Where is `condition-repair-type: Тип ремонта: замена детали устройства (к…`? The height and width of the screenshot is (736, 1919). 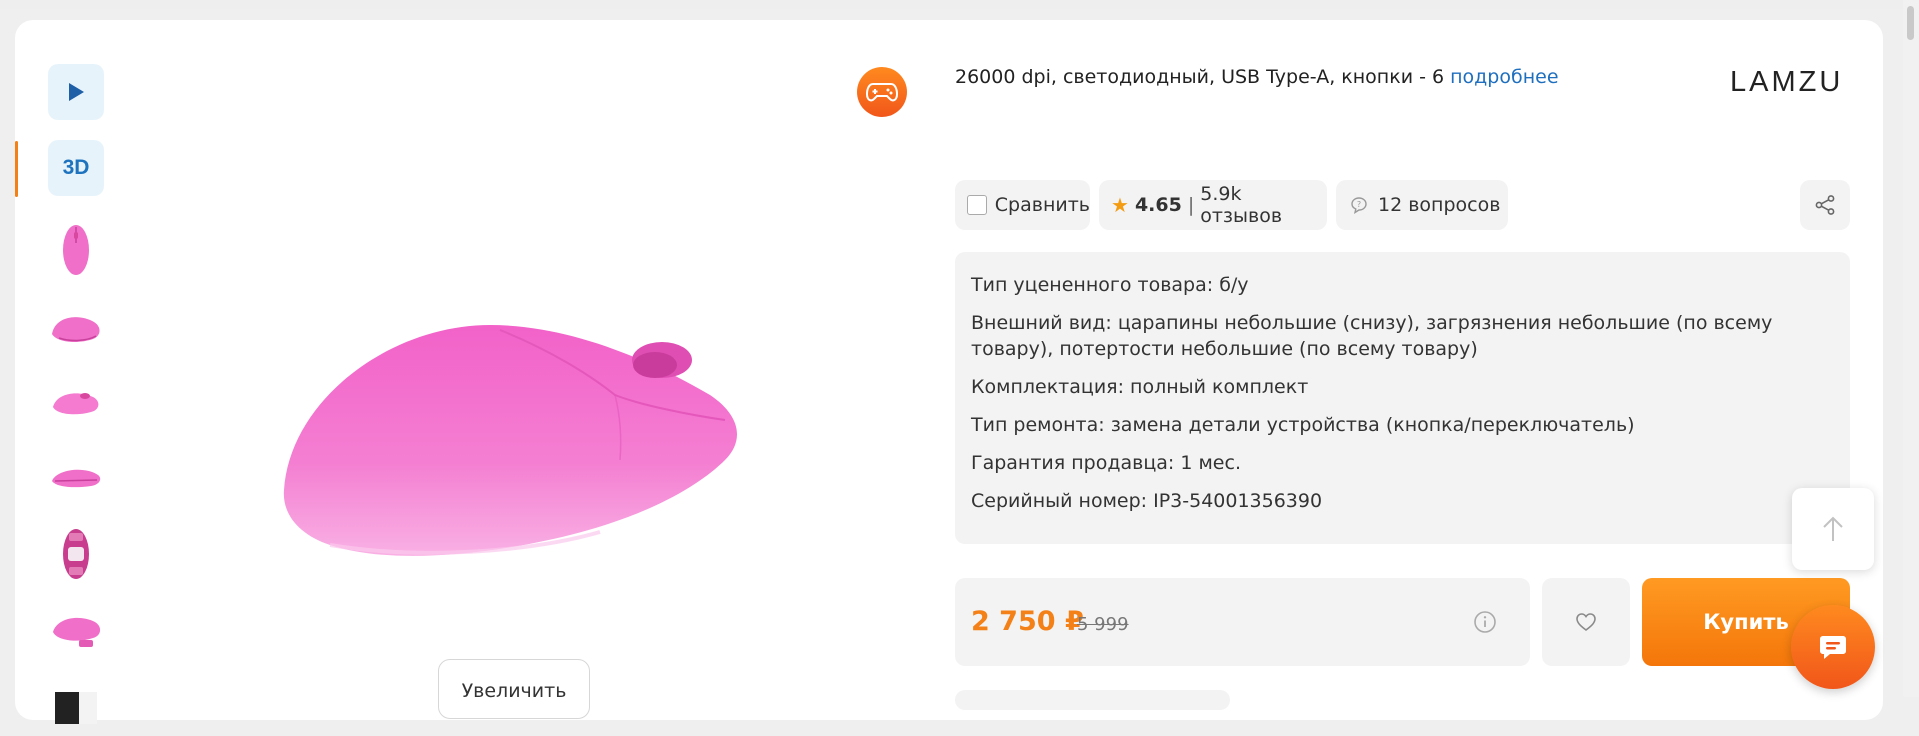 condition-repair-type: Тип ремонта: замена детали устройства (к… is located at coordinates (1303, 425).